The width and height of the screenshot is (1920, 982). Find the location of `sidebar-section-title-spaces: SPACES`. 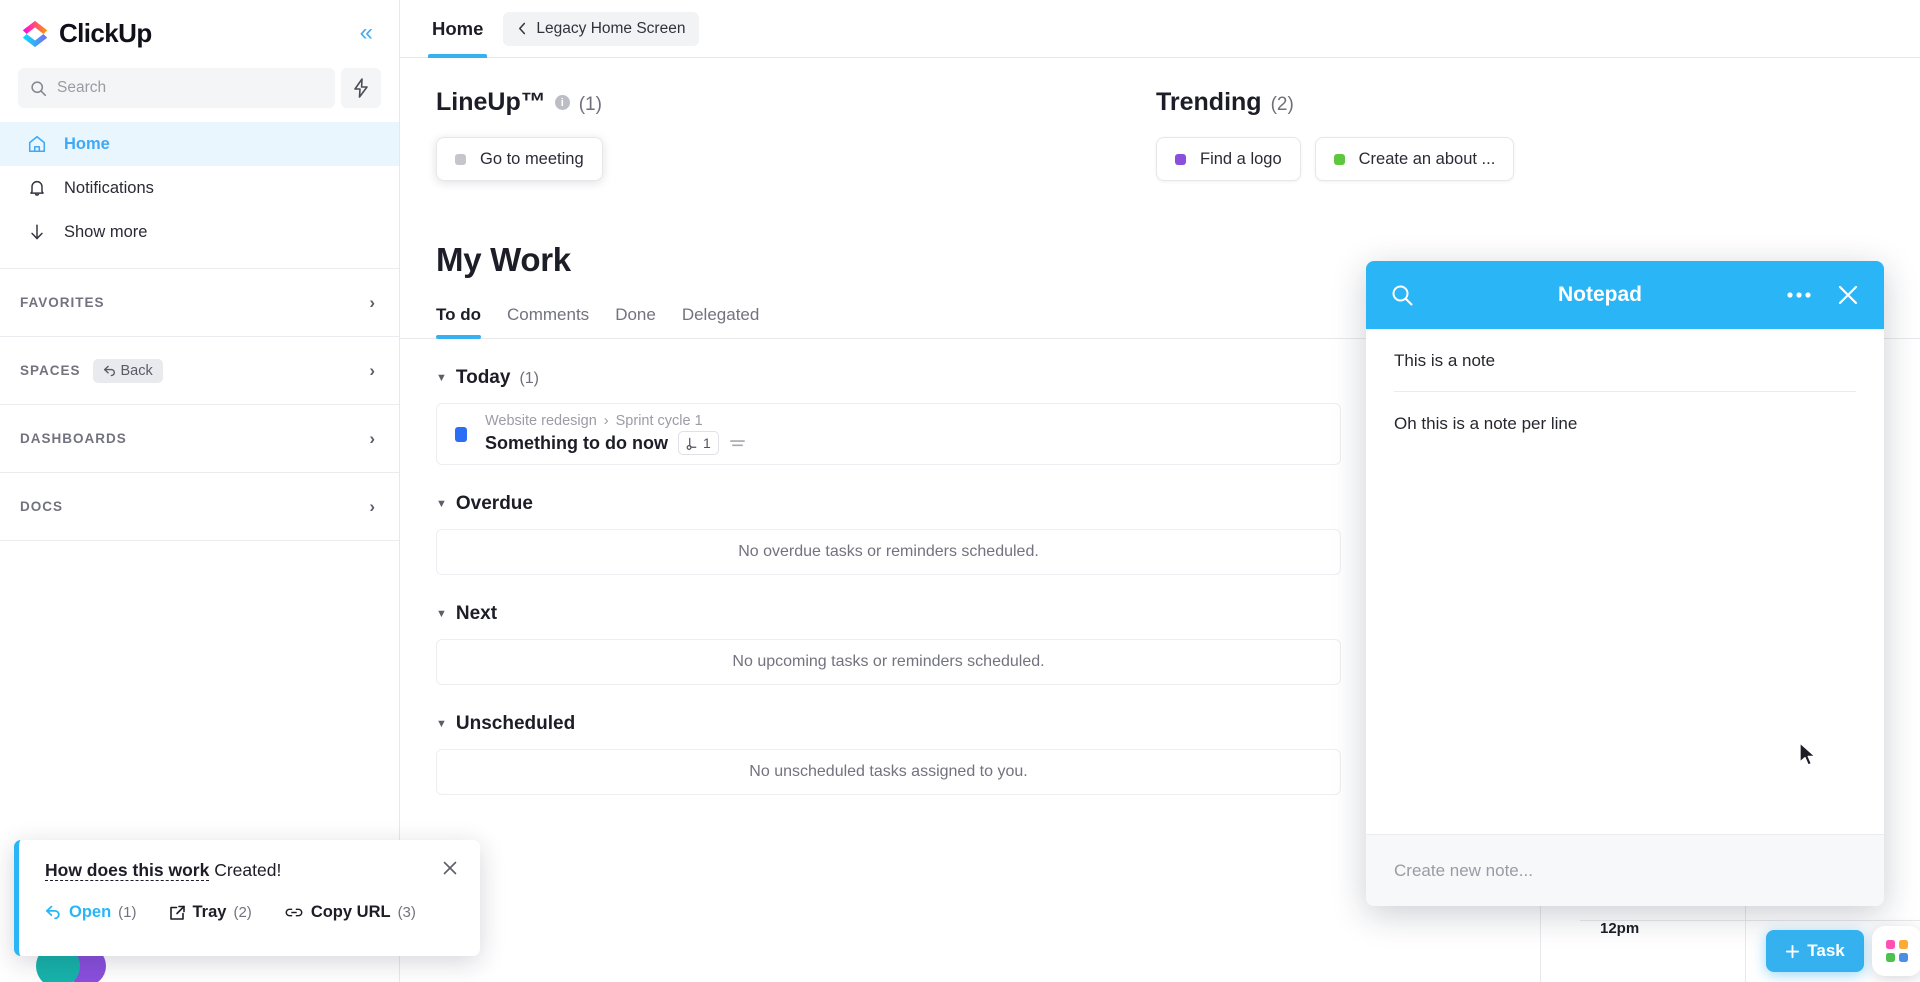

sidebar-section-title-spaces: SPACES is located at coordinates (50, 370).